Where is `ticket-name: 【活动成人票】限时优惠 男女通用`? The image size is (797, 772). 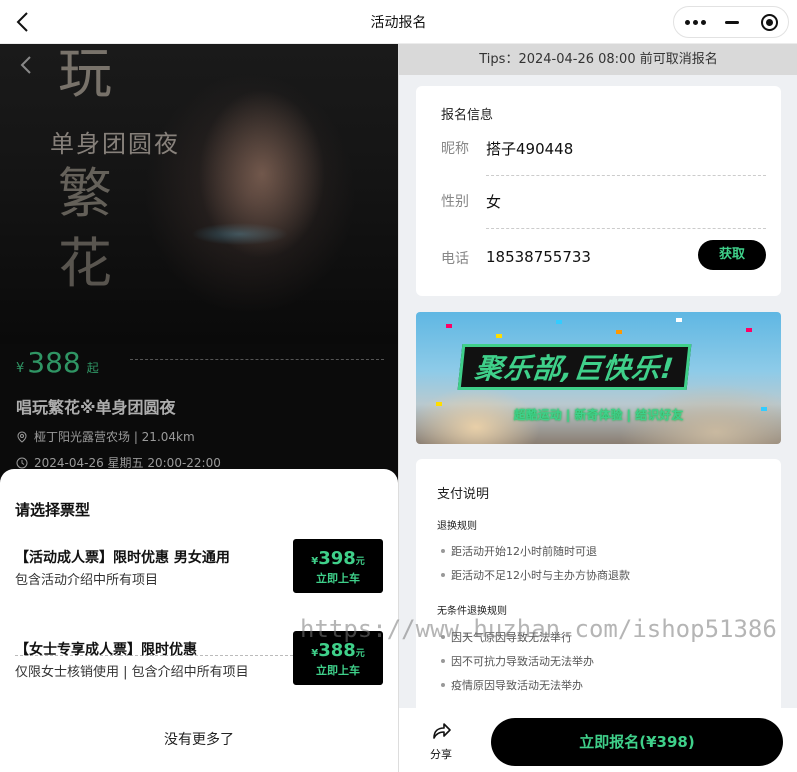 ticket-name: 【活动成人票】限时优惠 男女通用 is located at coordinates (122, 558).